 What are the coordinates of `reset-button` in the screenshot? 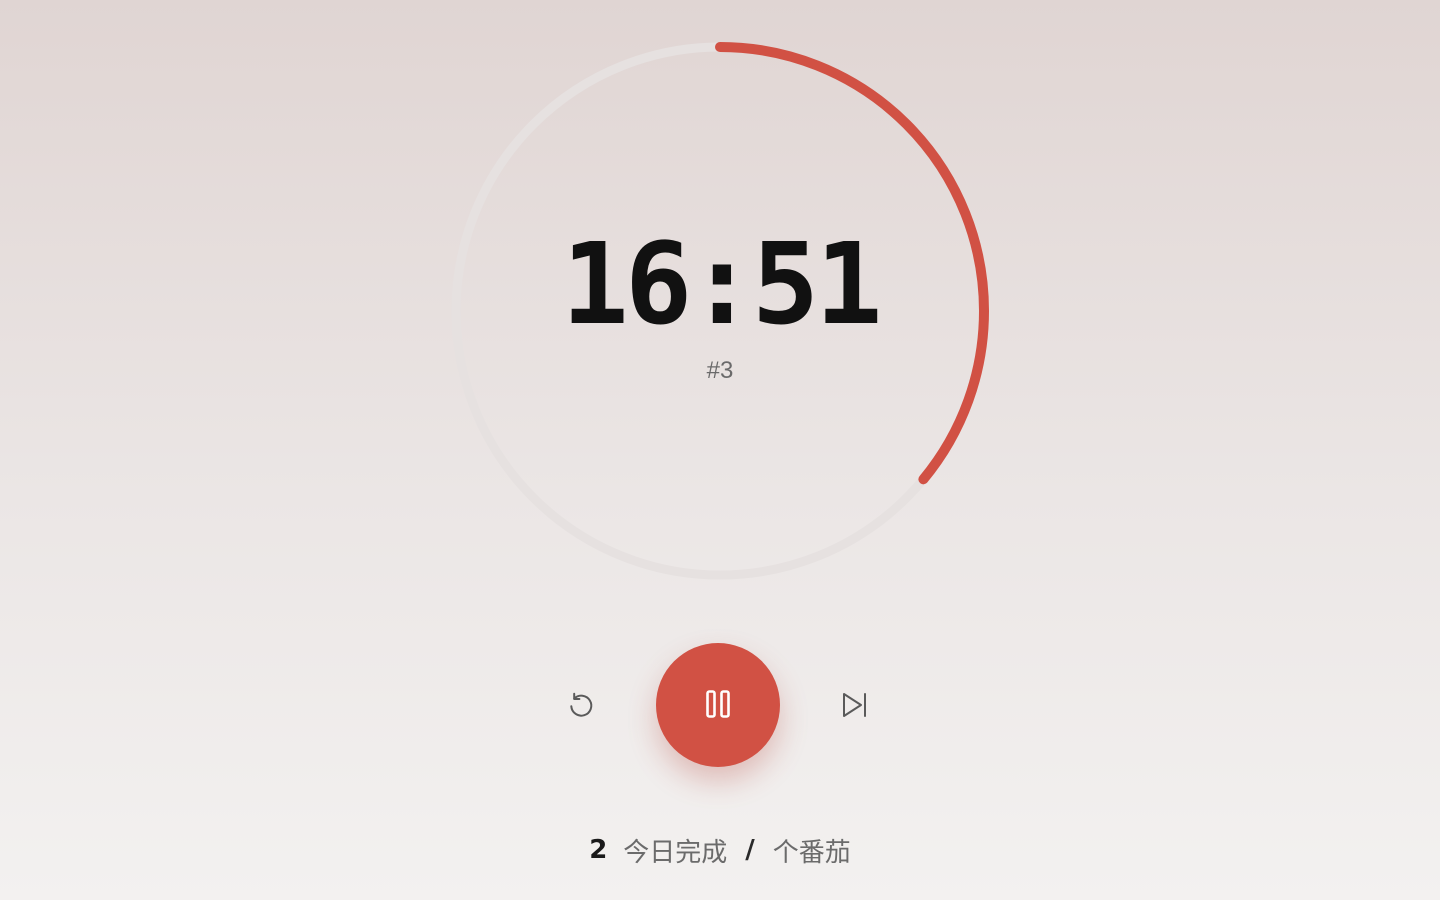 It's located at (581, 706).